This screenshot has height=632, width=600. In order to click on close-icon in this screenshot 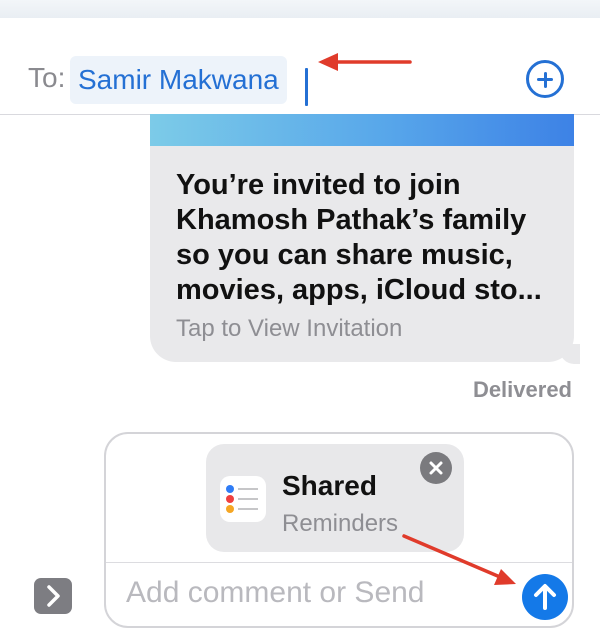, I will do `click(436, 468)`.